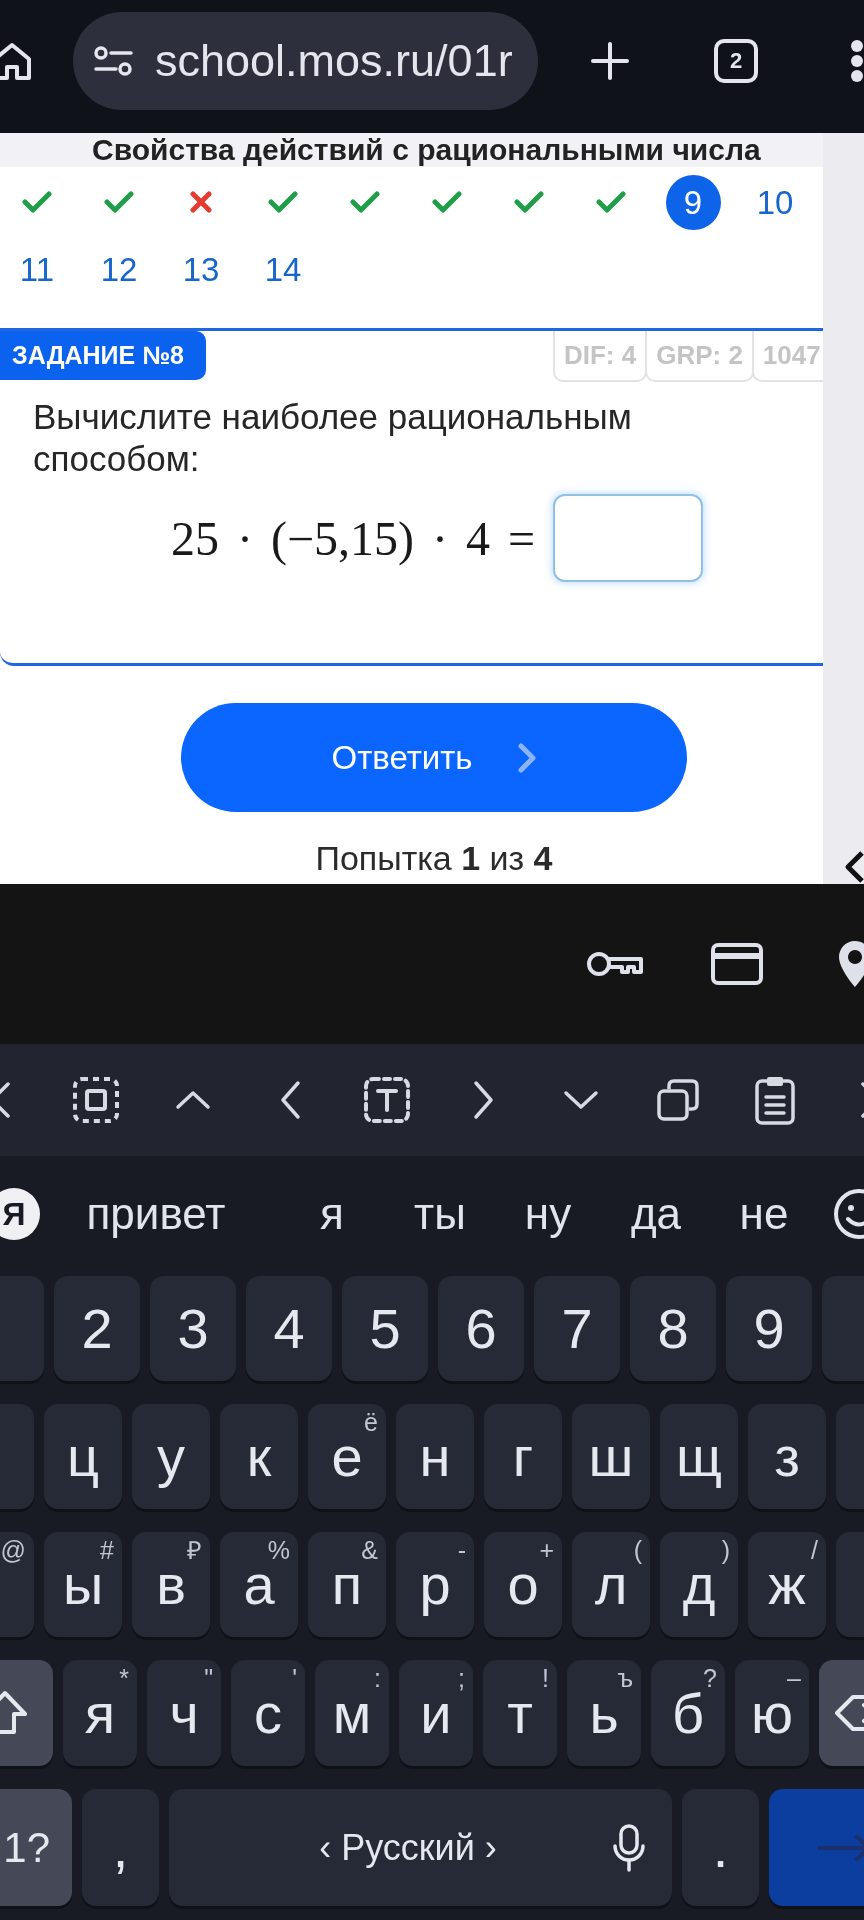 The image size is (864, 1920). Describe the element at coordinates (201, 269) in the screenshot. I see `task-number-button: 13` at that location.